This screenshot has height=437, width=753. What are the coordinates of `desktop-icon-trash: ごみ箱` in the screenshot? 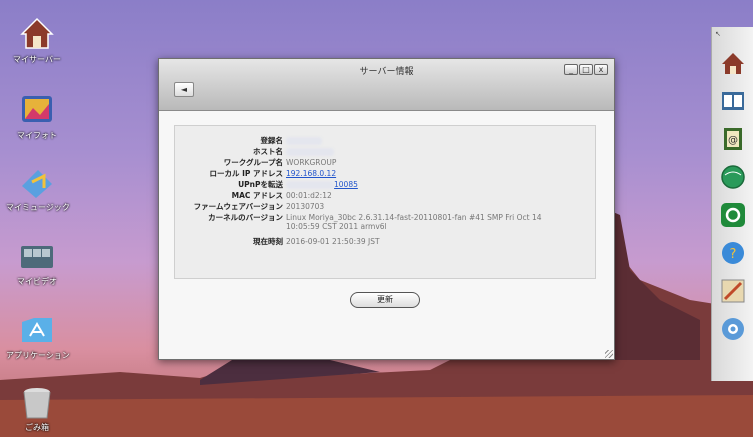 It's located at (37, 407).